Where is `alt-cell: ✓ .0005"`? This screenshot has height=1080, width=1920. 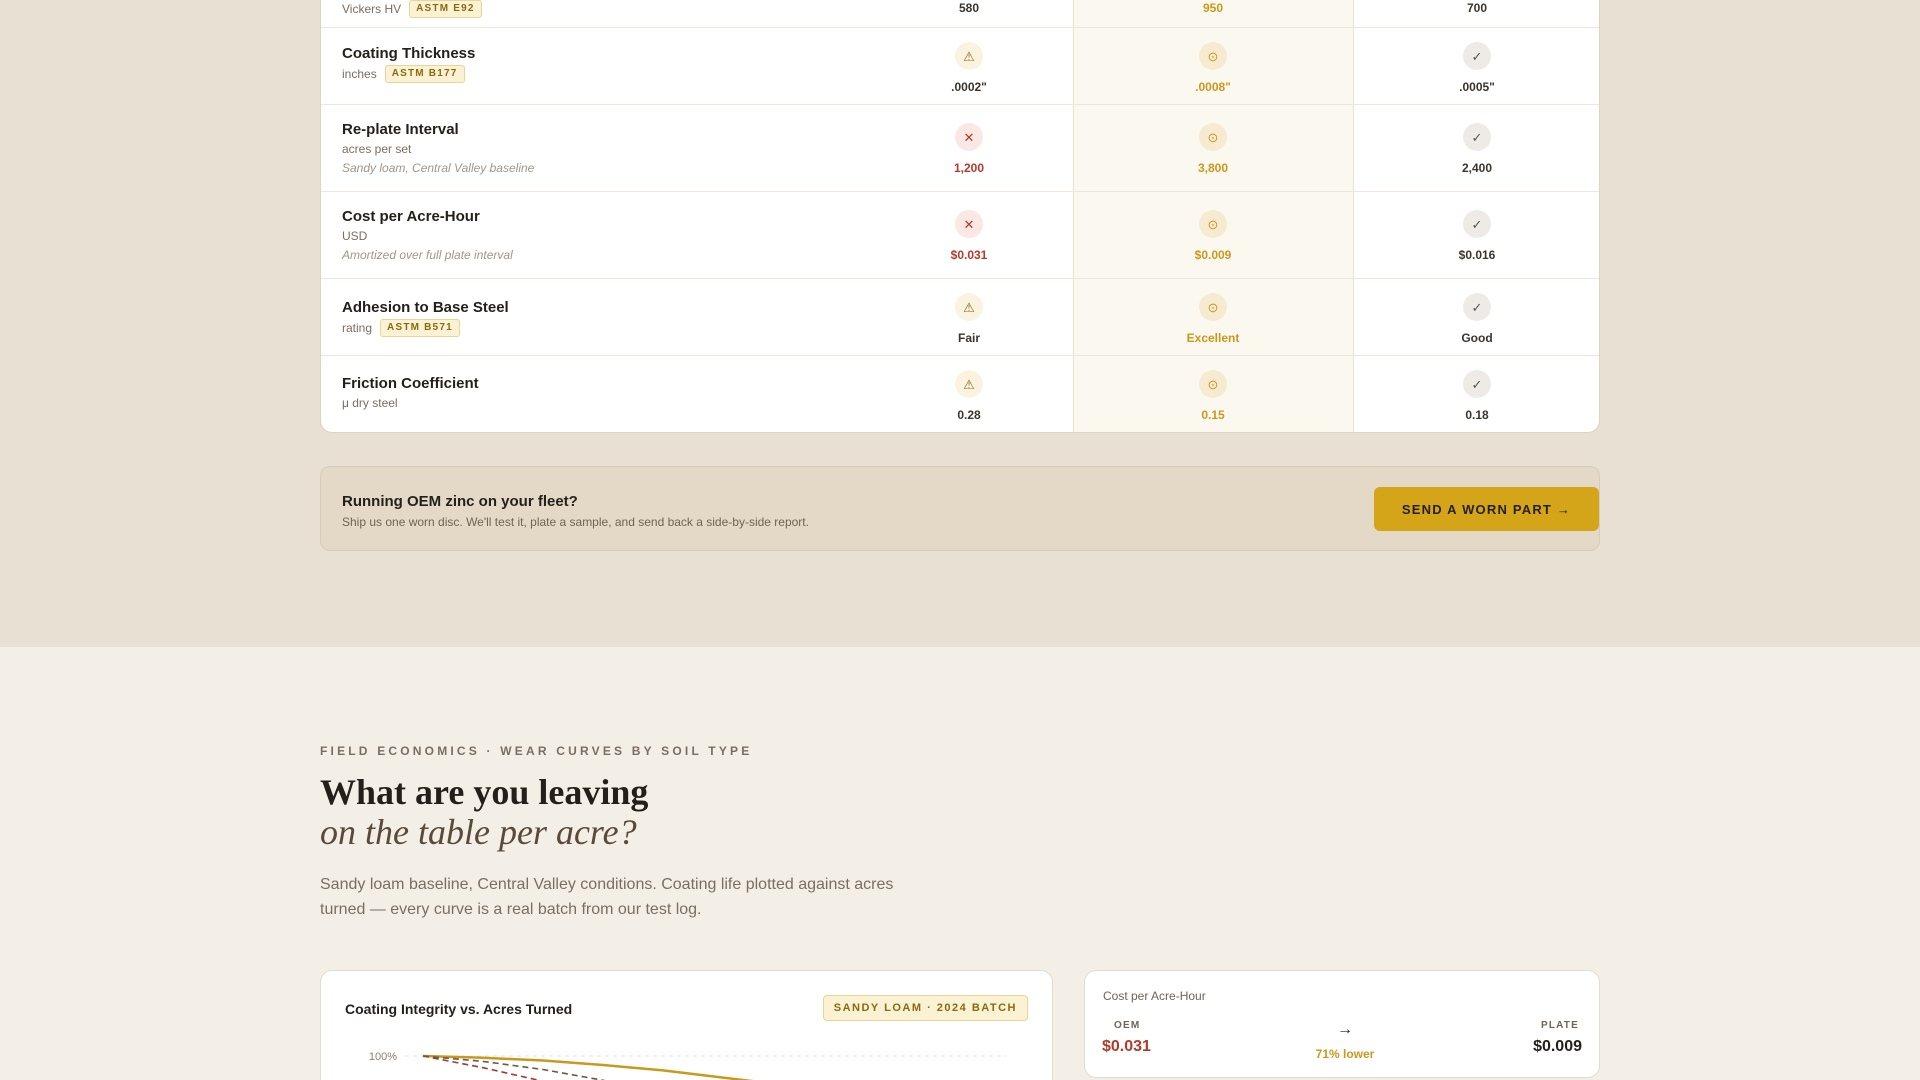 alt-cell: ✓ .0005" is located at coordinates (1477, 68).